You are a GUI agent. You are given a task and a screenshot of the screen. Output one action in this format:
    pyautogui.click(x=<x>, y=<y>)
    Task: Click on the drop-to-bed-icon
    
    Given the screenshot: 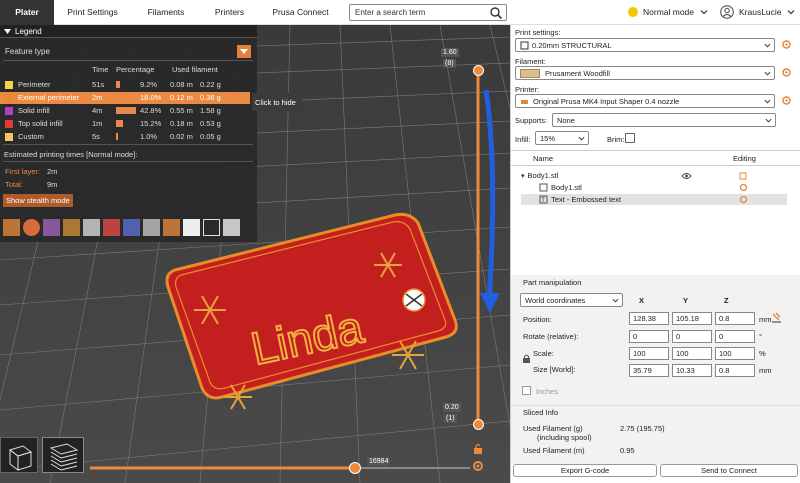 What is the action you would take?
    pyautogui.click(x=776, y=317)
    